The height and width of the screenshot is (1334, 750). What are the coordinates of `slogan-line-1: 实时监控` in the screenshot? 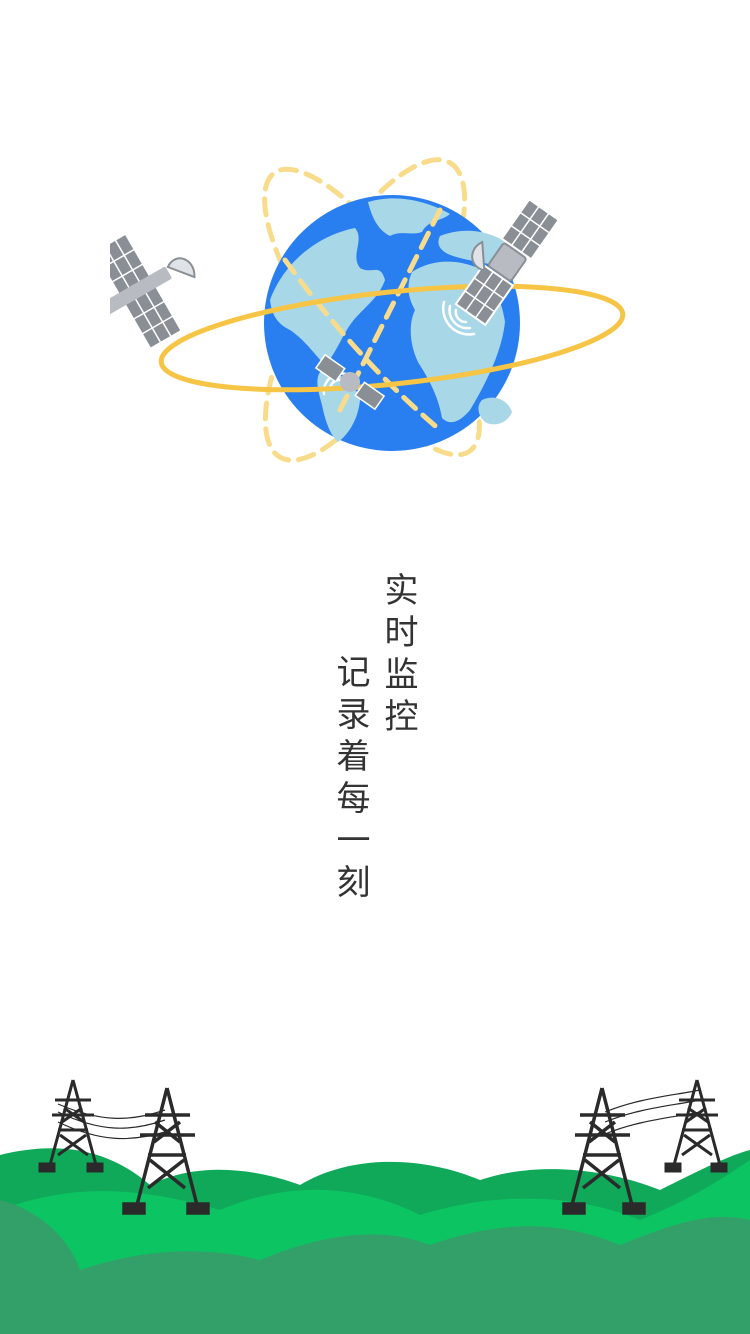 It's located at (398, 656).